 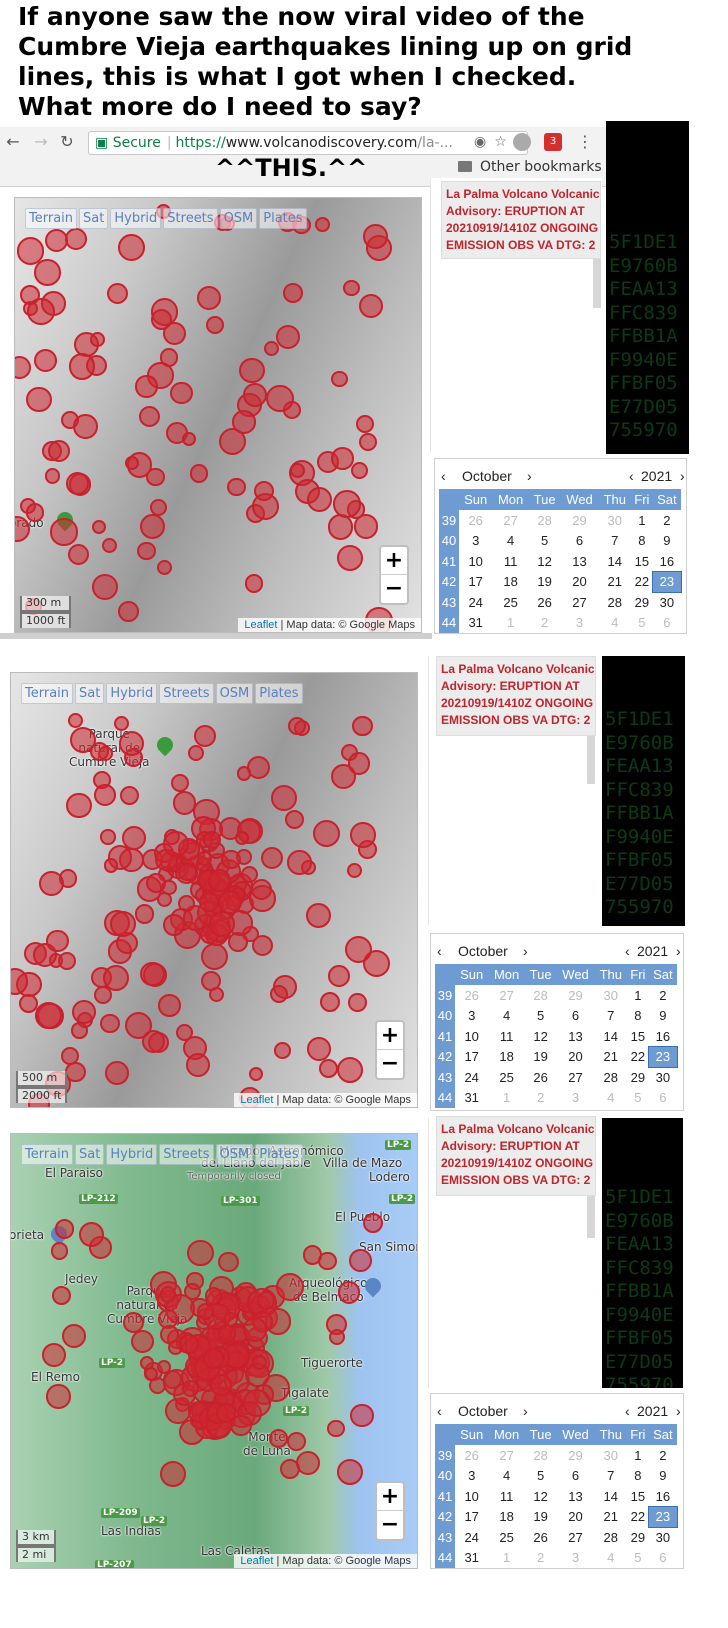 I want to click on calendar-day: 26, so click(x=541, y=1537).